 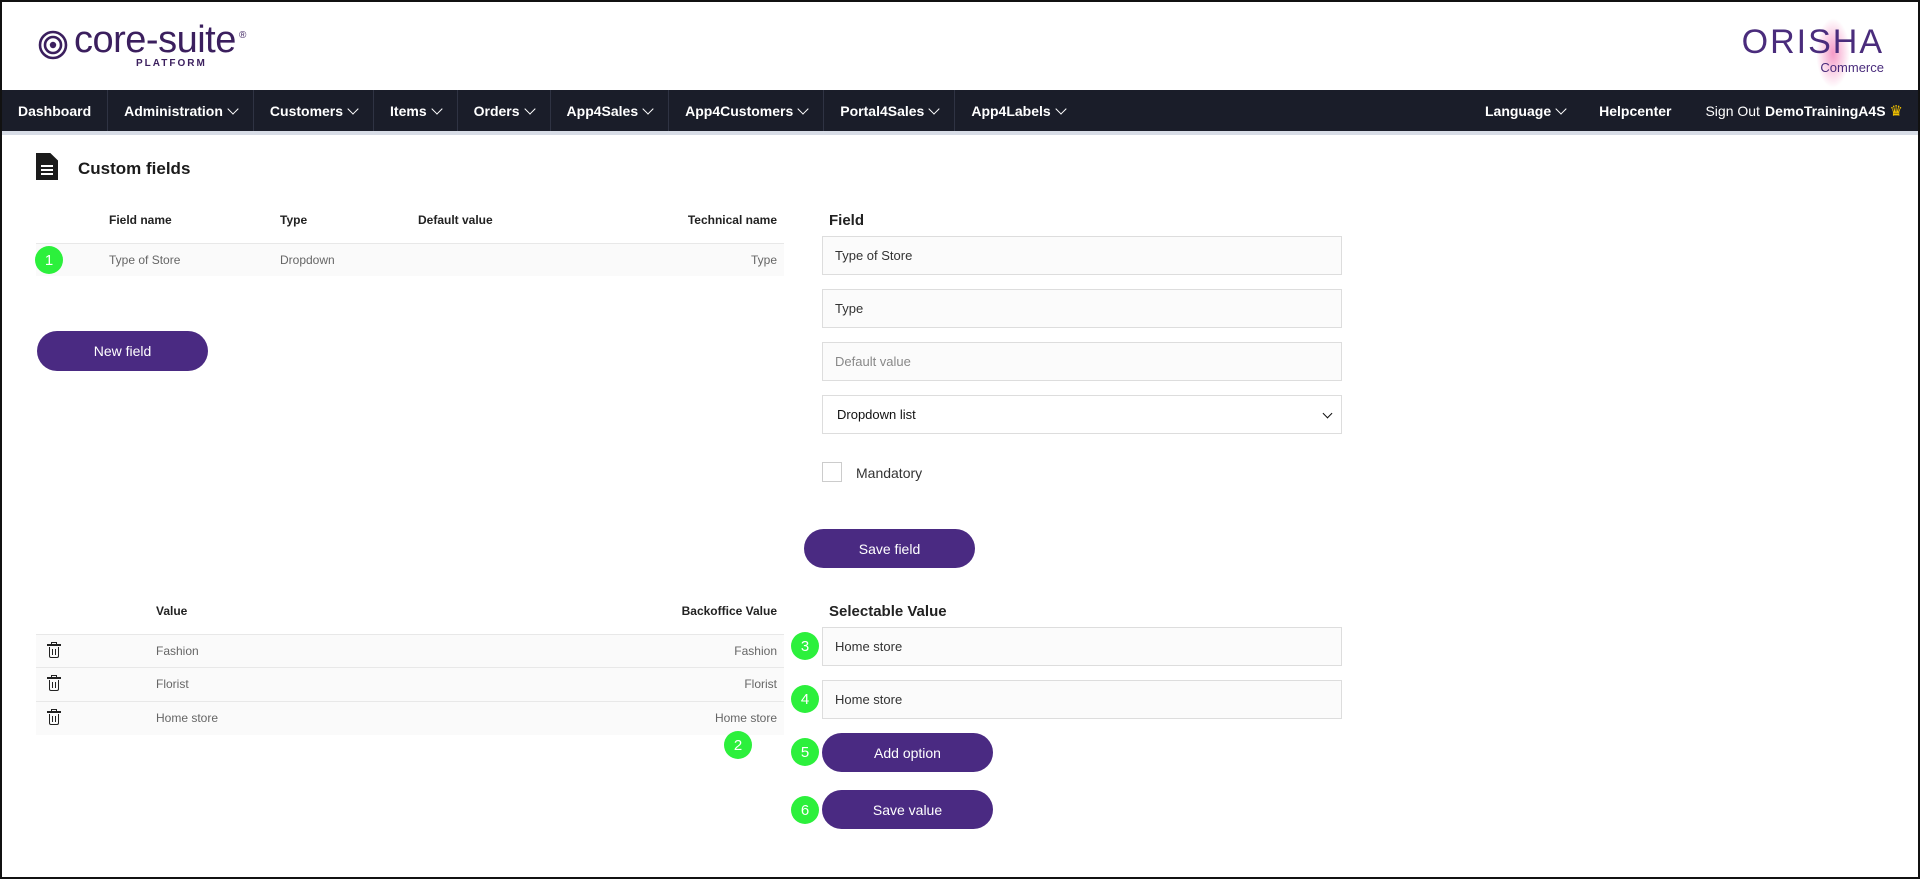 What do you see at coordinates (1082, 361) in the screenshot?
I see `default-value-input: Default value` at bounding box center [1082, 361].